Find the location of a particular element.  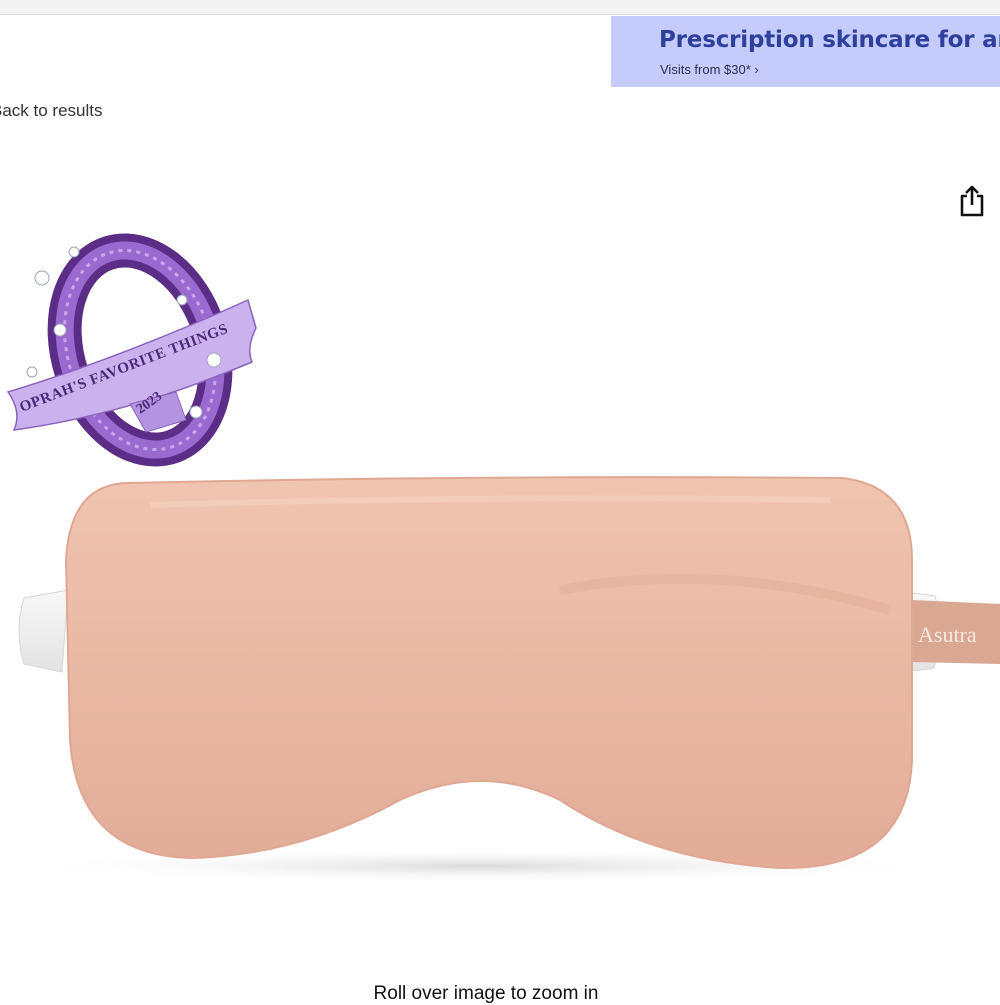

top-strip is located at coordinates (500, 7).